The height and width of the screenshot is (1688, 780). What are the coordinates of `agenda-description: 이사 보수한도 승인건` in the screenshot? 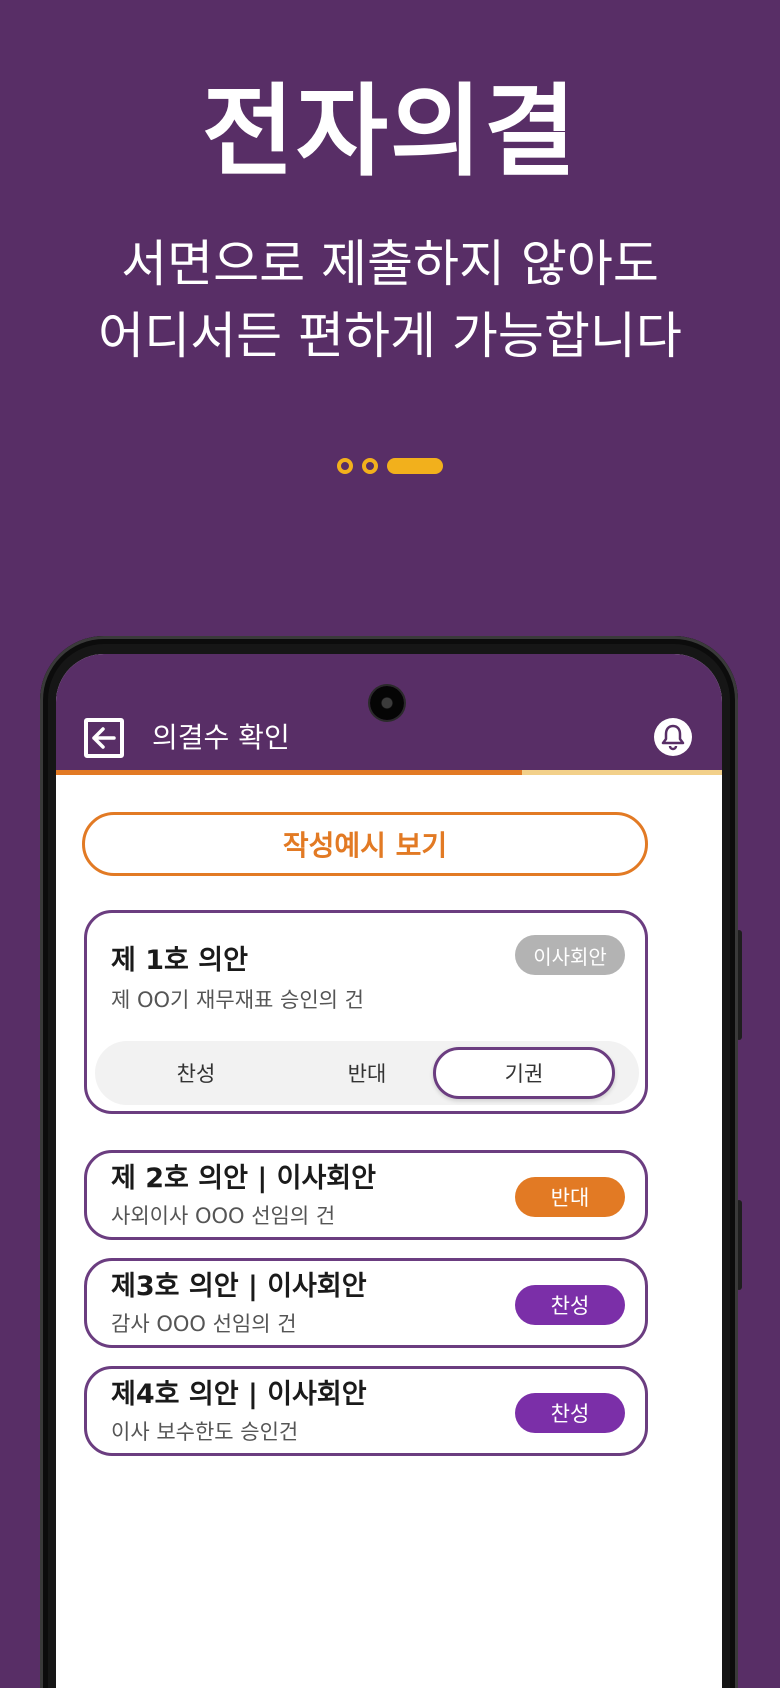 It's located at (205, 1432).